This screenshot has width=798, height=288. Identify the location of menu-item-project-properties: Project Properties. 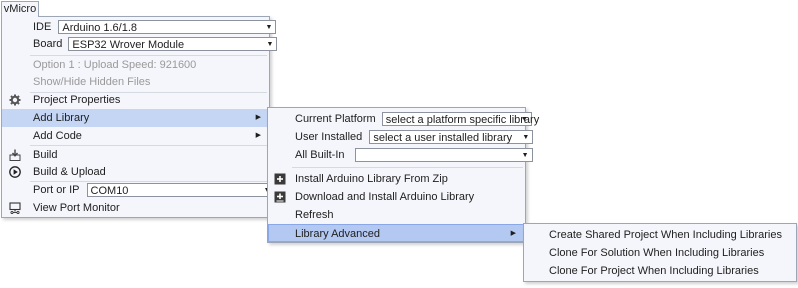
(135, 100).